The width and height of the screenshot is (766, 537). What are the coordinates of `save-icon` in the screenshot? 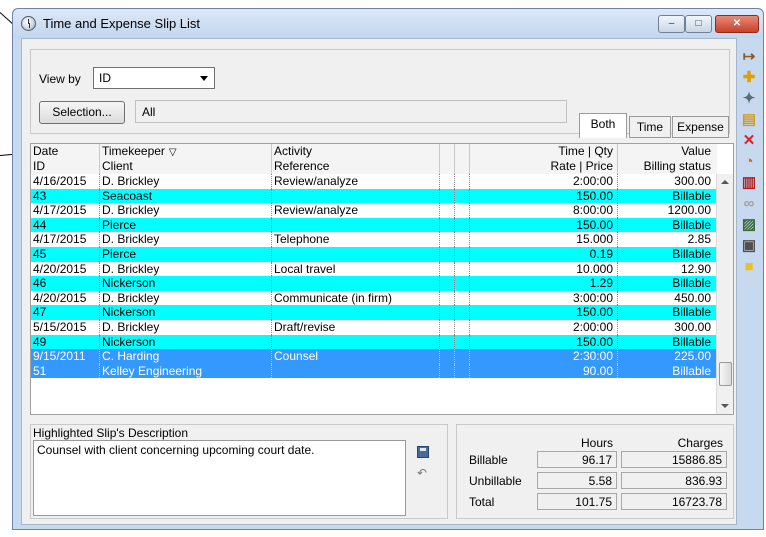 It's located at (423, 452).